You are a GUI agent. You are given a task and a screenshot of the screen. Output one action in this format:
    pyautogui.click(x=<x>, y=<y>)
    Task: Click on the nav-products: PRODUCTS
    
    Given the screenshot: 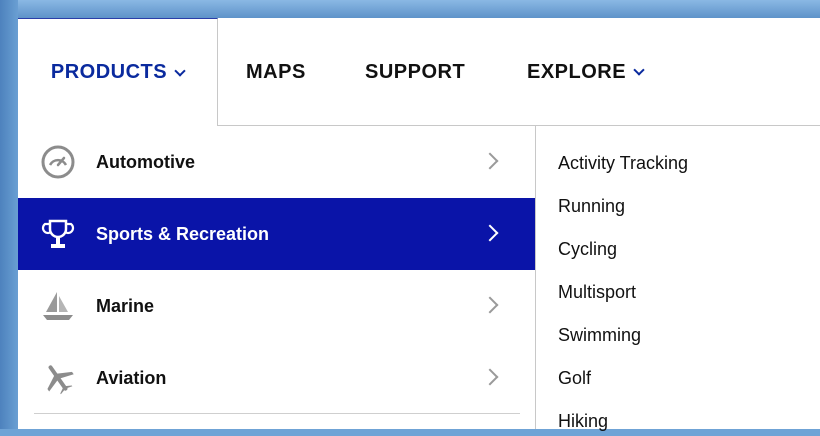 What is the action you would take?
    pyautogui.click(x=118, y=72)
    